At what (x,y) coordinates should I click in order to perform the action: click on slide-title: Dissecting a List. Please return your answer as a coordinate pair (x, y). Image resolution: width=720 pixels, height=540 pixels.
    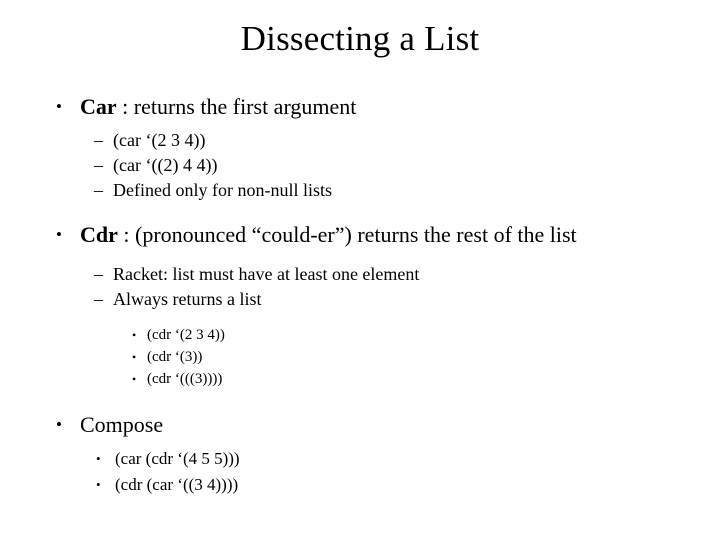
    Looking at the image, I should click on (360, 38).